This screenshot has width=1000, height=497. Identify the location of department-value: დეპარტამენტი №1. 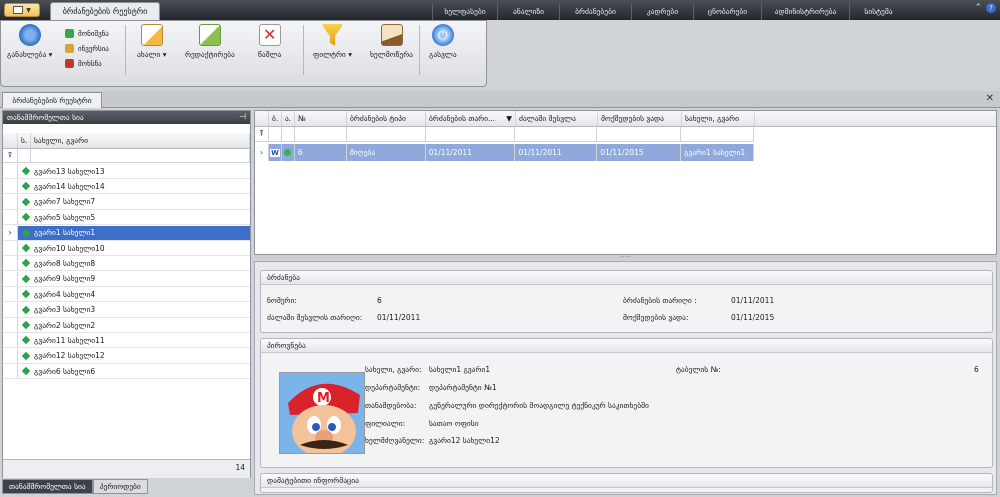
(463, 387).